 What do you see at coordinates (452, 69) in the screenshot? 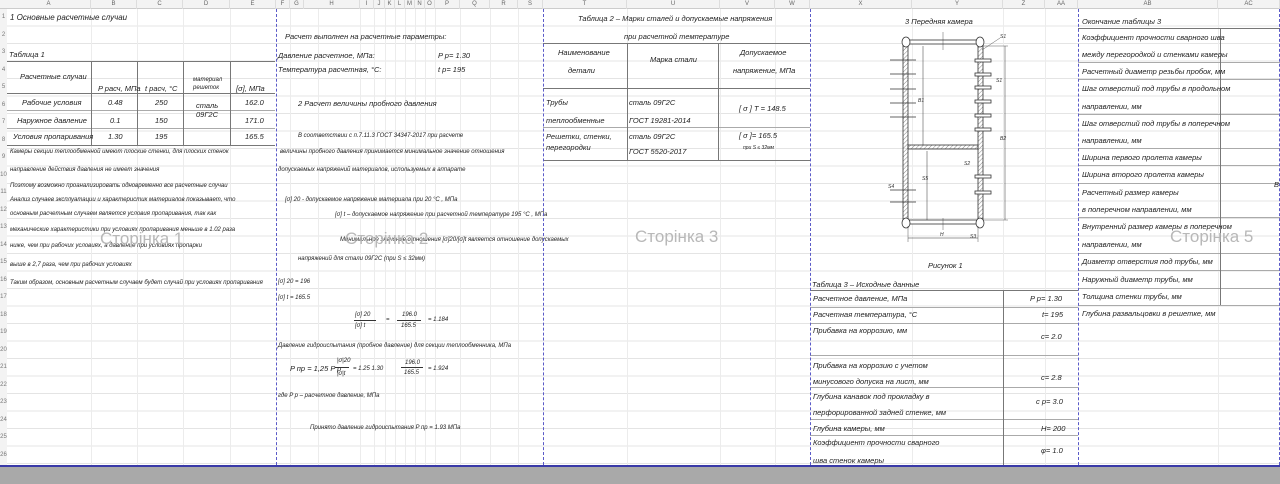
I see `temperature-value: t р= 195` at bounding box center [452, 69].